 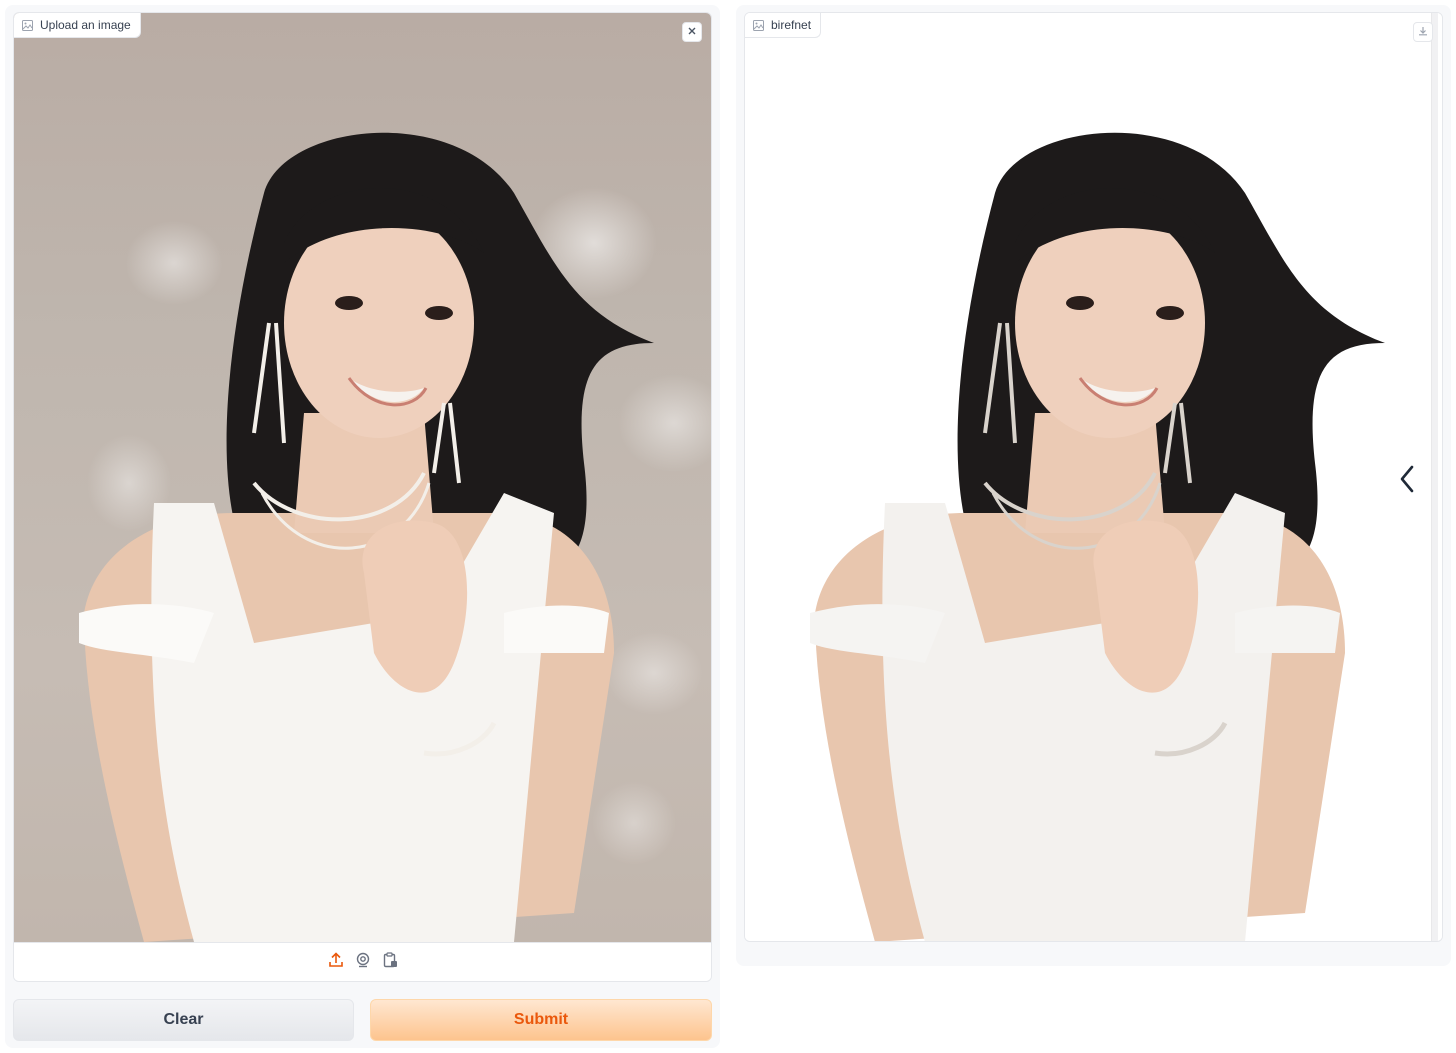 I want to click on download-button, so click(x=1423, y=32).